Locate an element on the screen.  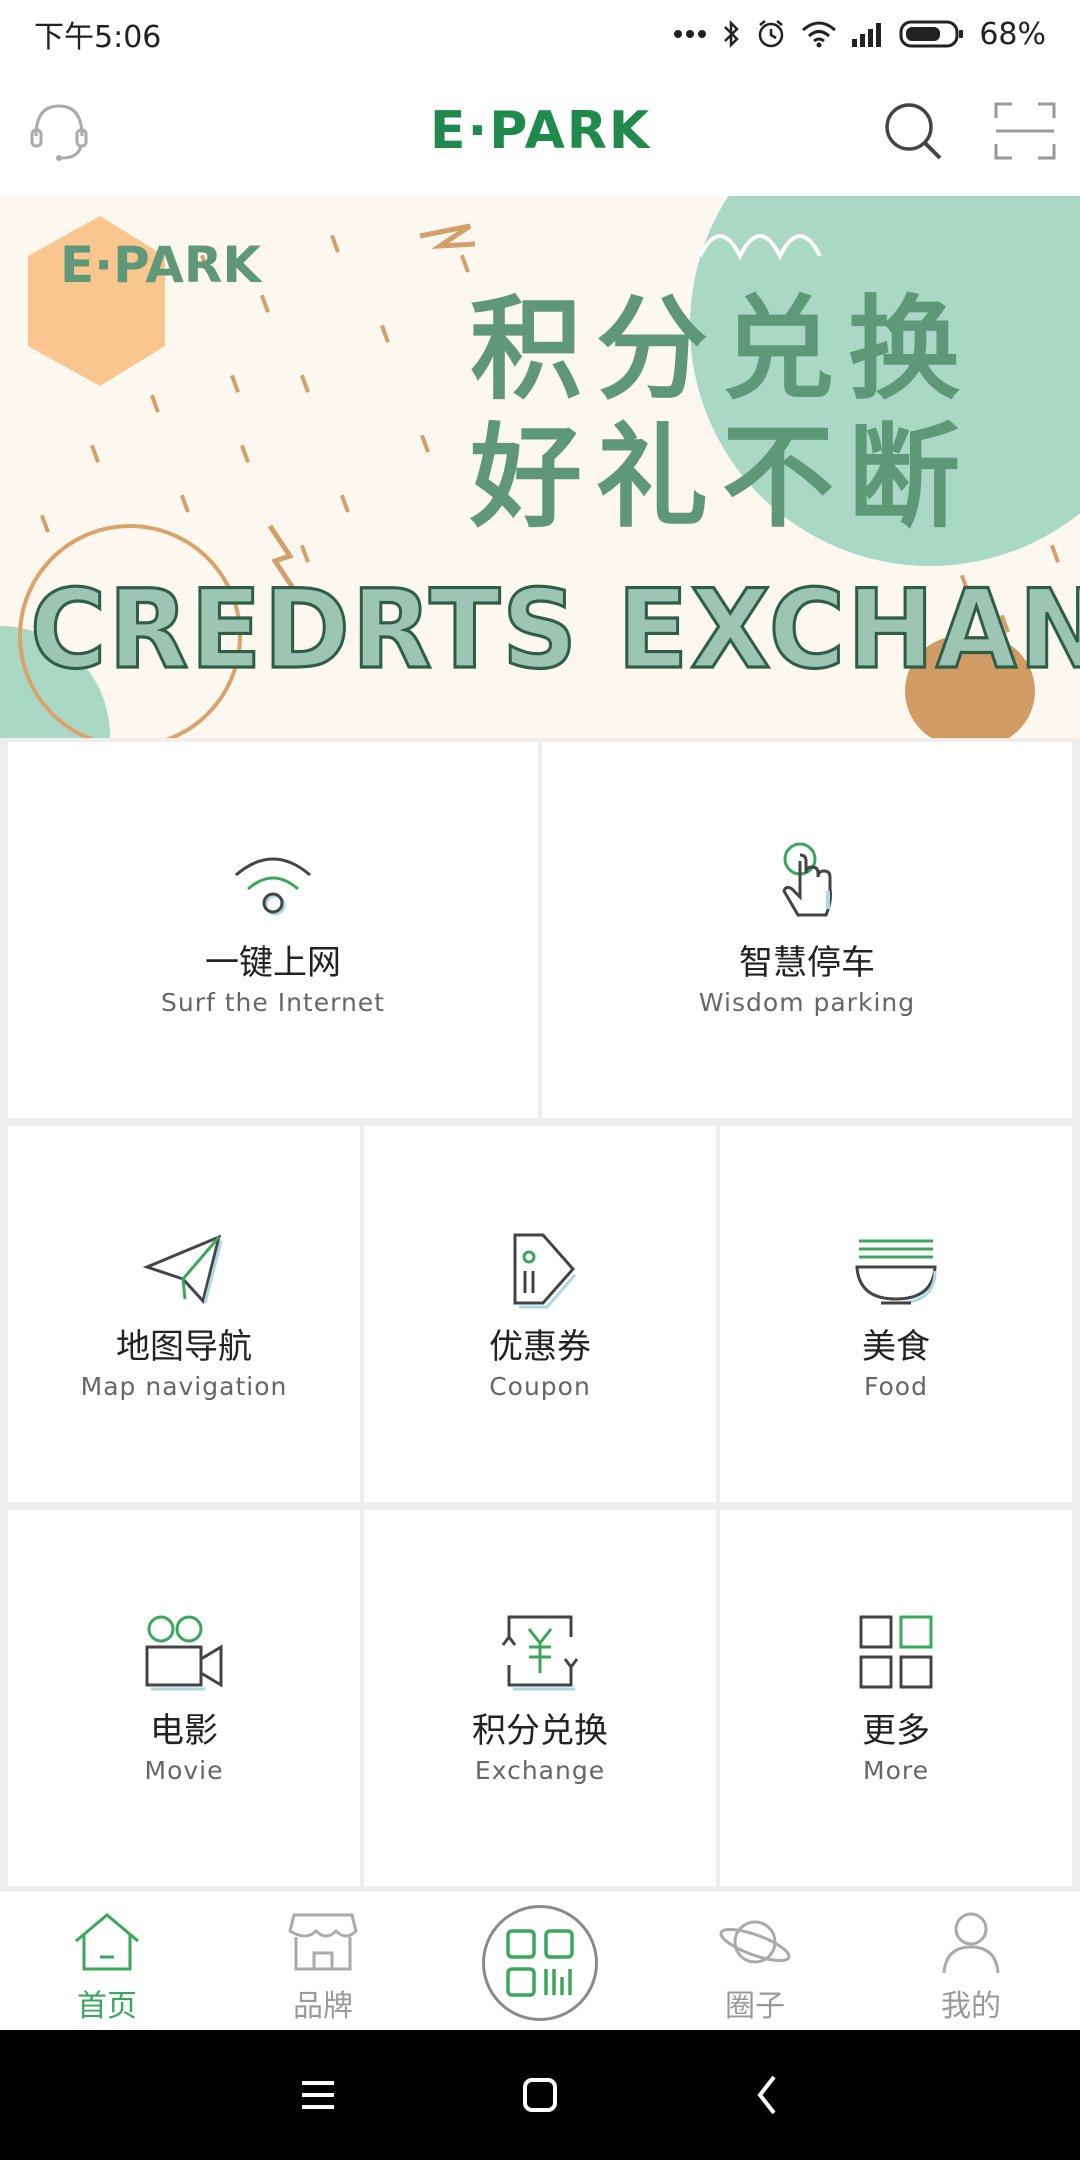
nav-item-home: 首页 is located at coordinates (107, 1968).